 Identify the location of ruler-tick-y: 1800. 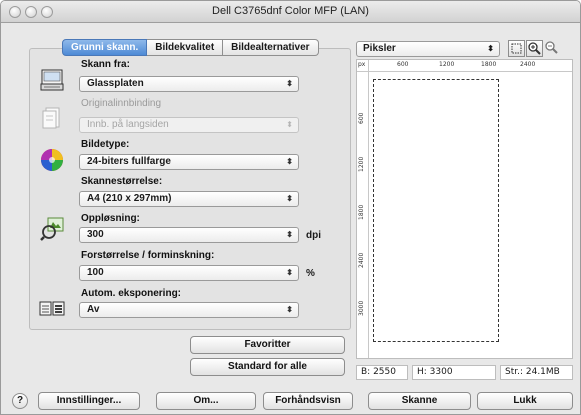
(361, 212).